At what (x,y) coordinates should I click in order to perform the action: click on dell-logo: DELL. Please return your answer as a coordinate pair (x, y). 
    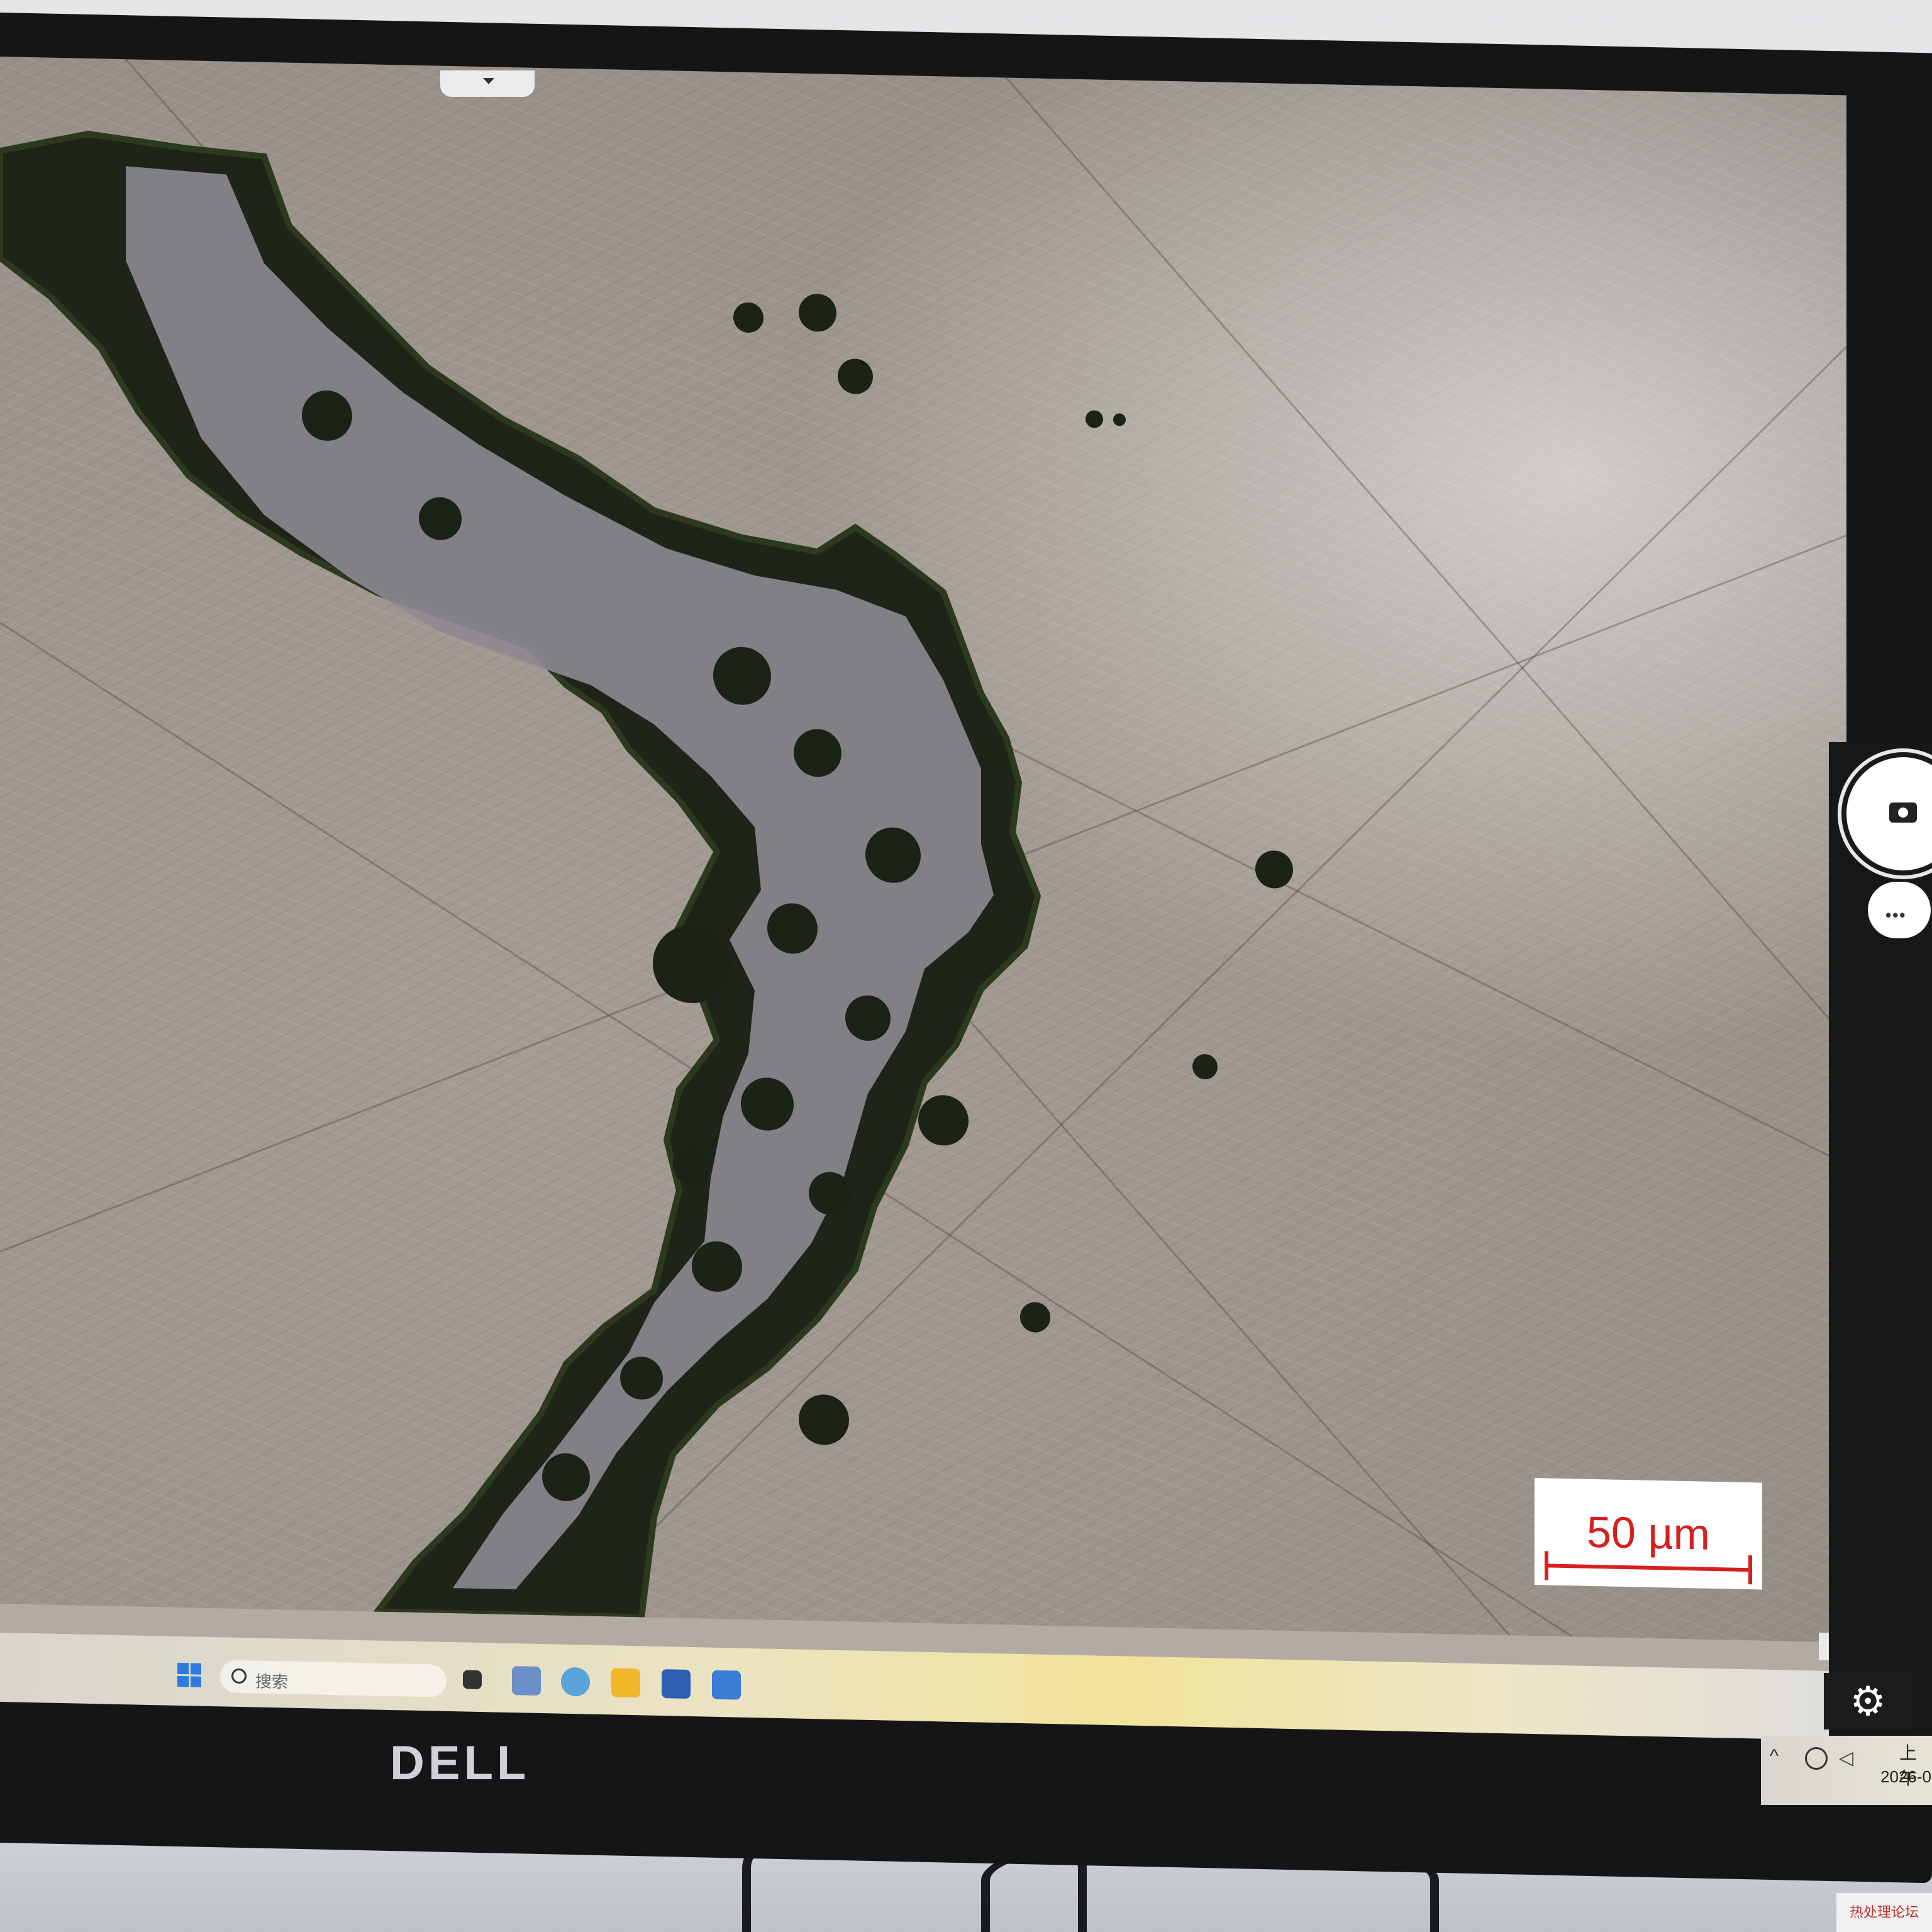
    Looking at the image, I should click on (460, 1763).